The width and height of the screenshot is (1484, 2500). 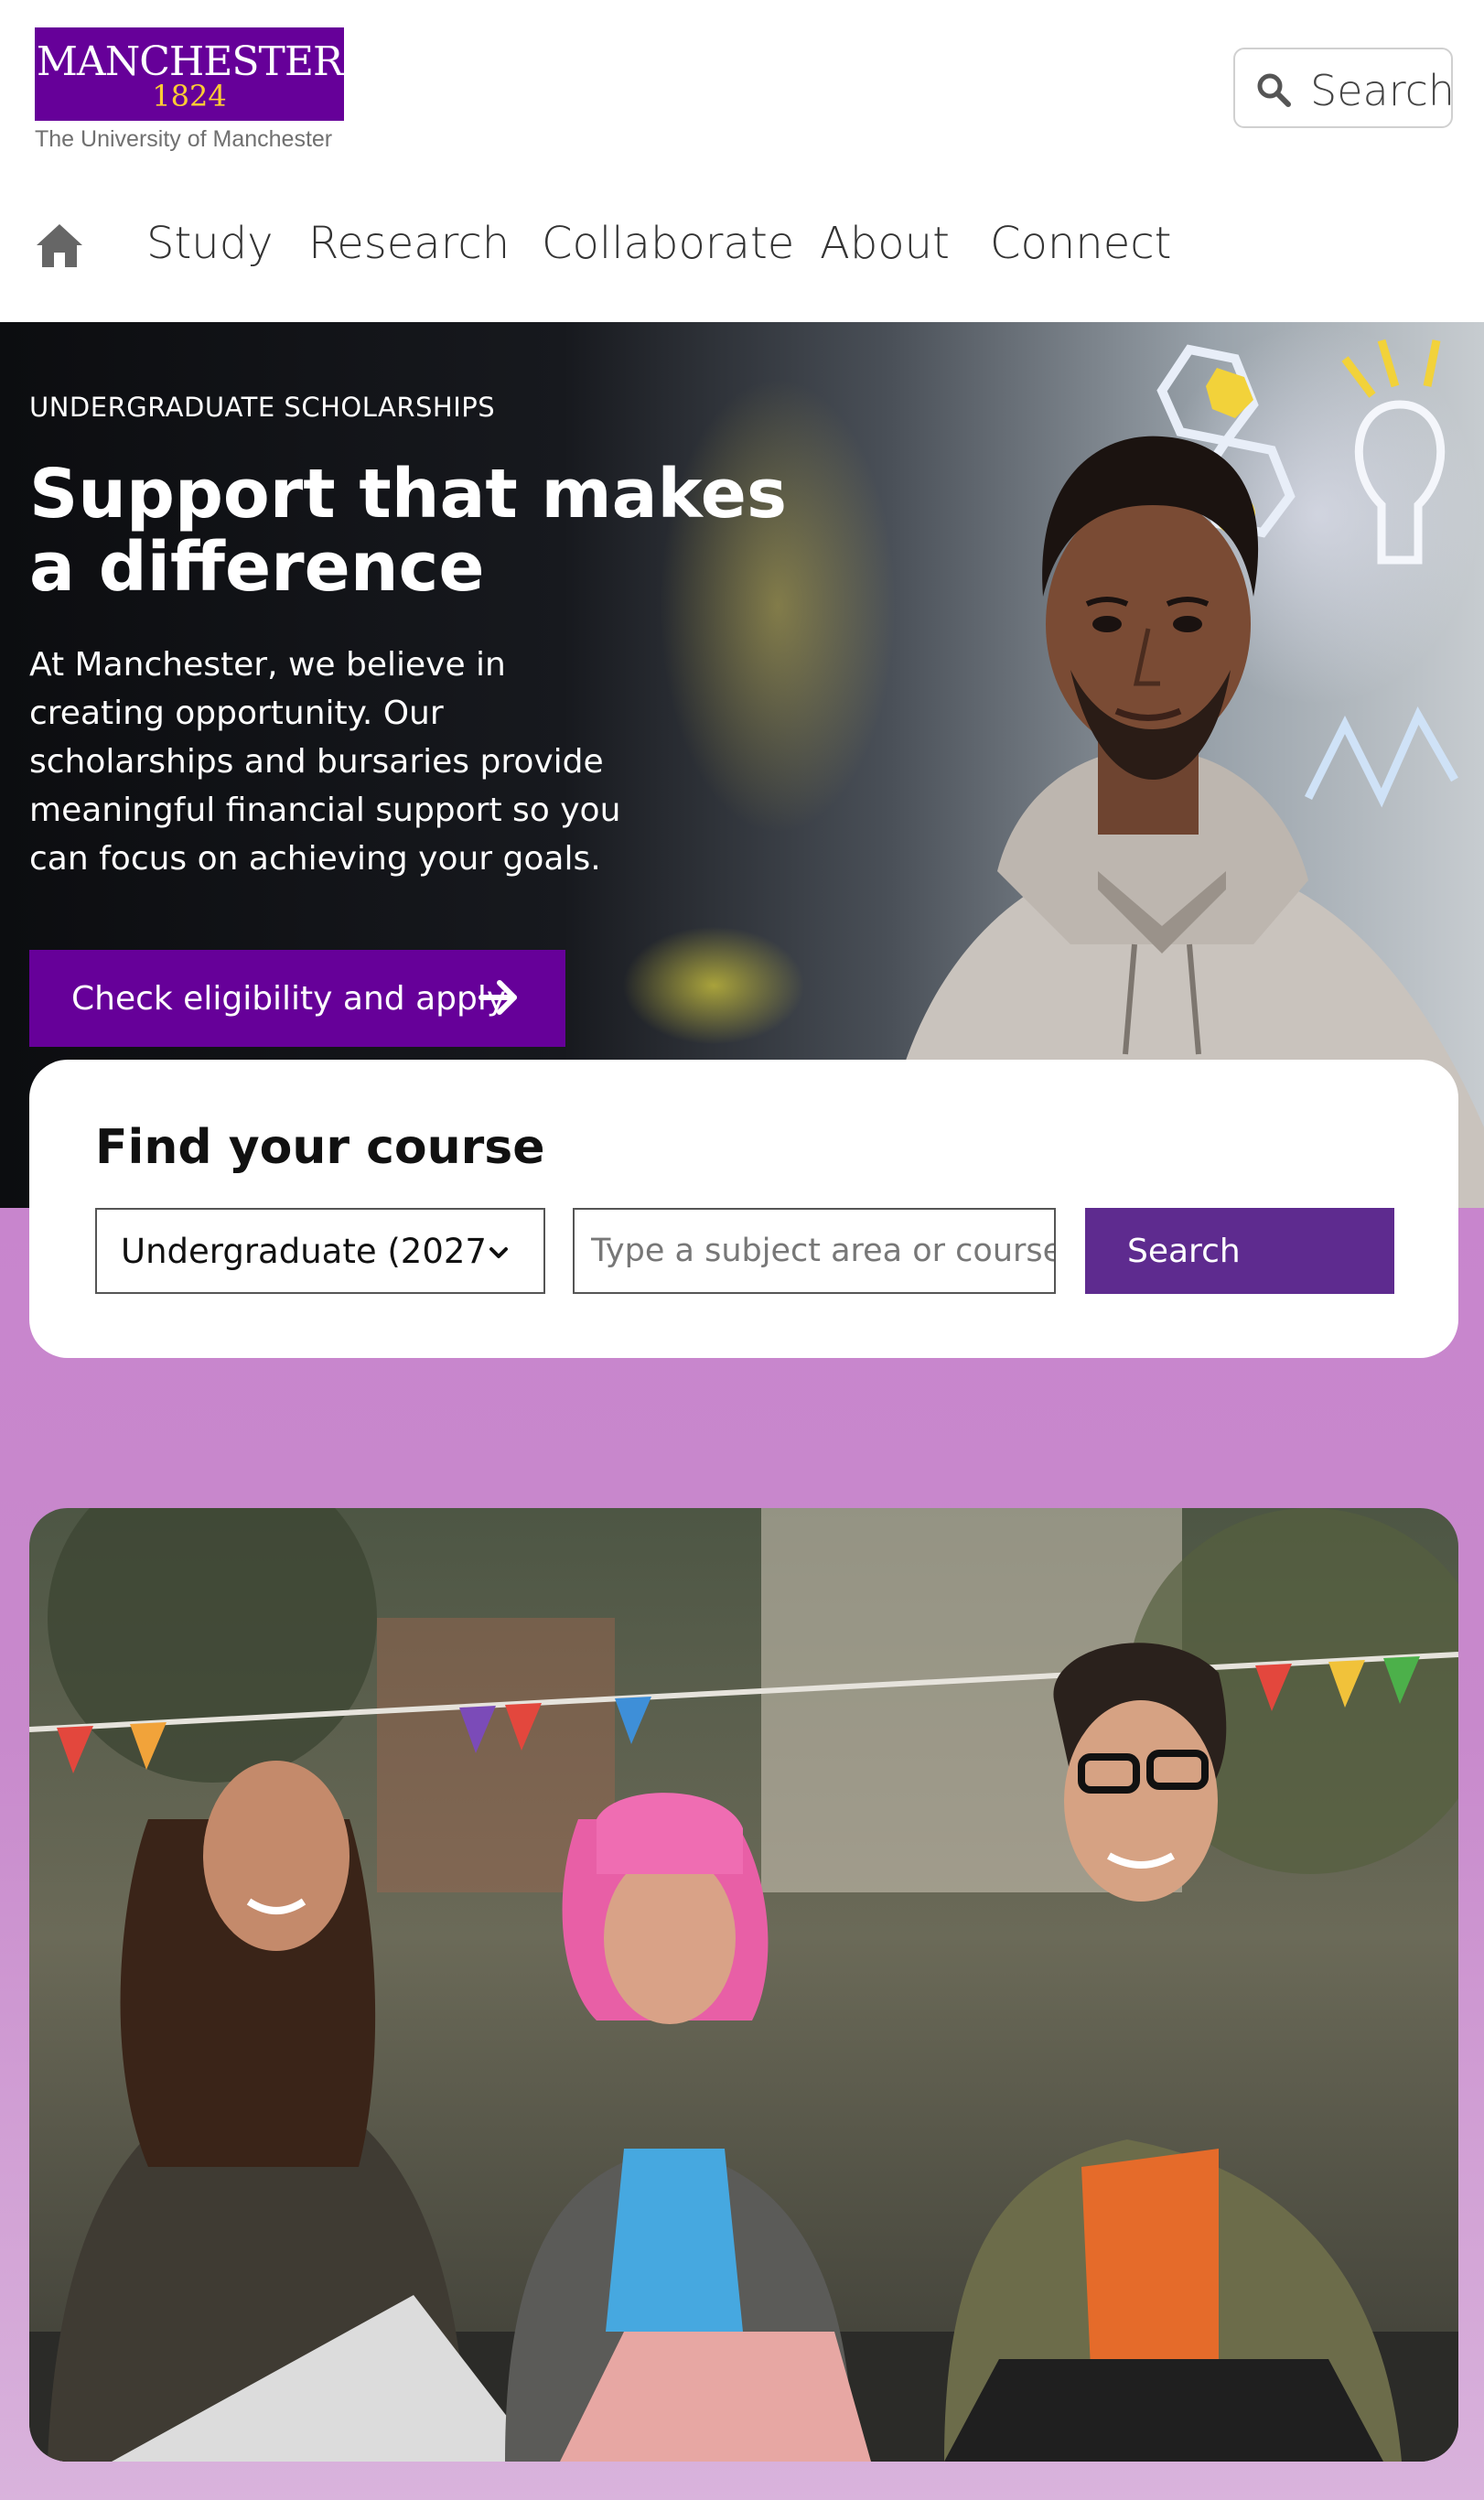 I want to click on check-eligibility-button: Check eligibility and apply, so click(x=297, y=998).